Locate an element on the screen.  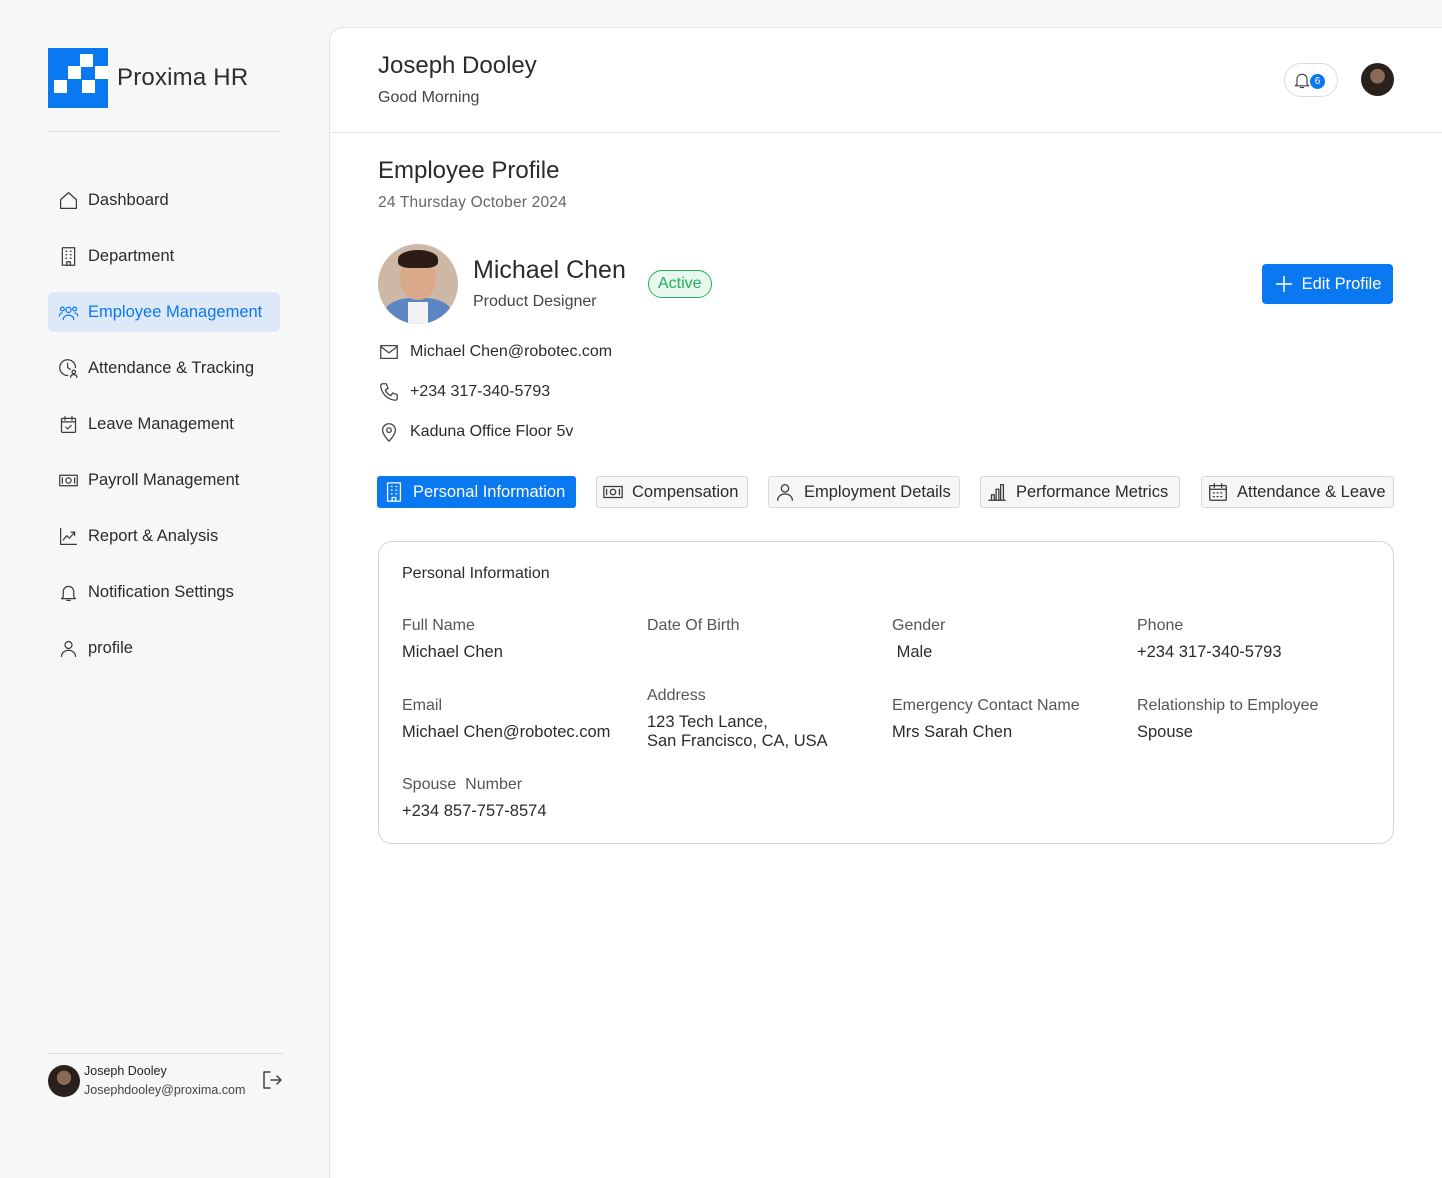
field-spouse-number: Spouse Number +234 857-757-8574 is located at coordinates (522, 798).